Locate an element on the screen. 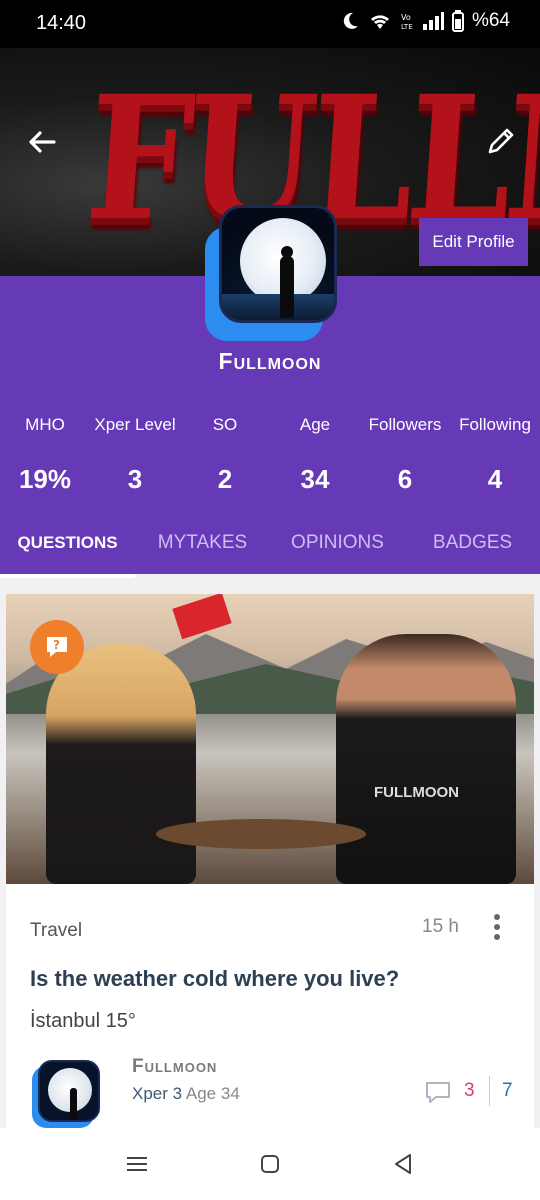 Image resolution: width=540 pixels, height=1200 pixels. volte-icon: Vo LTE is located at coordinates (407, 22).